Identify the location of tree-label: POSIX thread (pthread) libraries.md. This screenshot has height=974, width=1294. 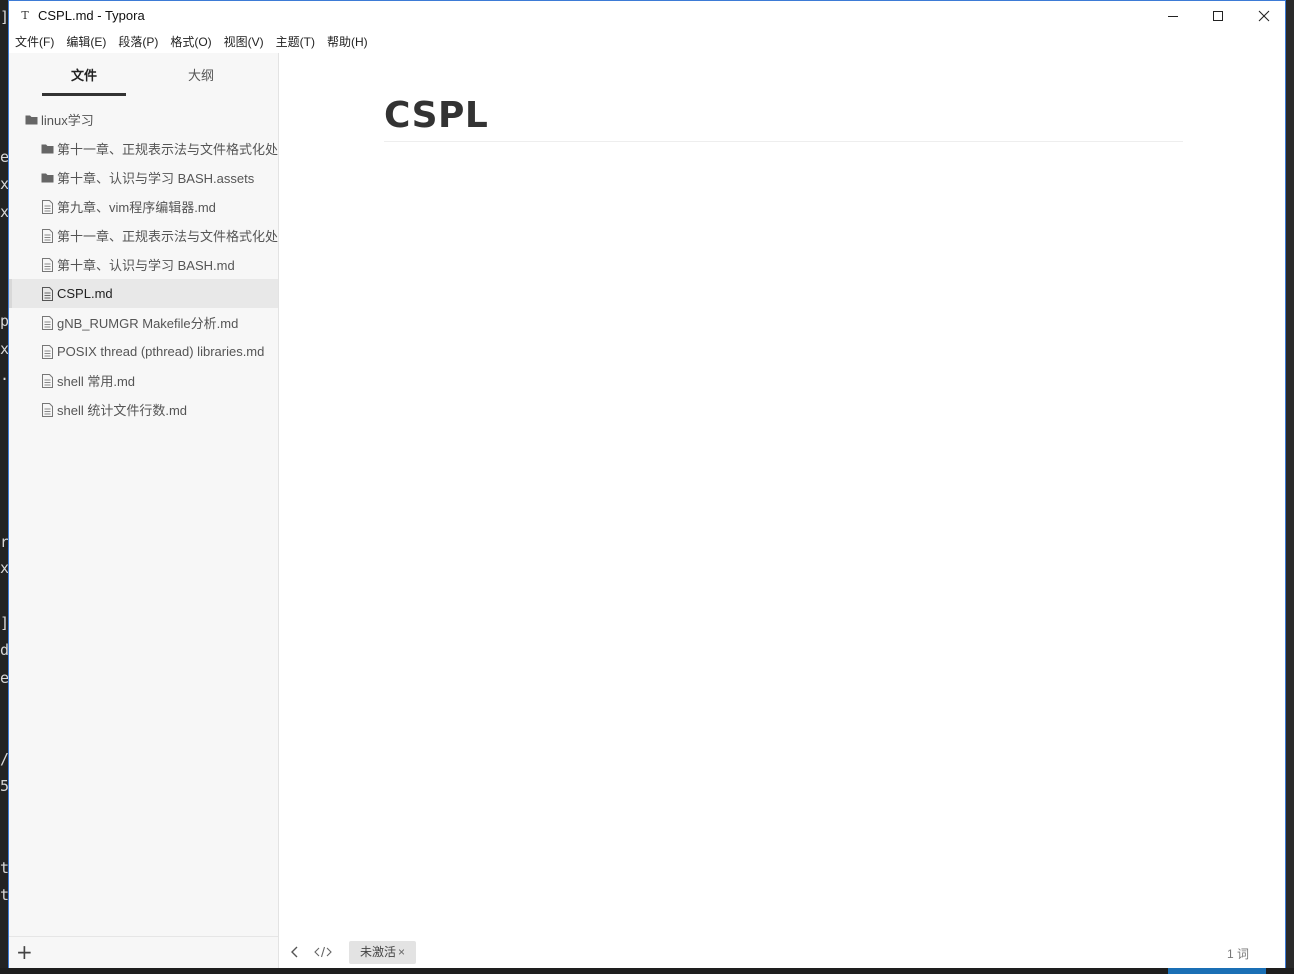
(161, 351).